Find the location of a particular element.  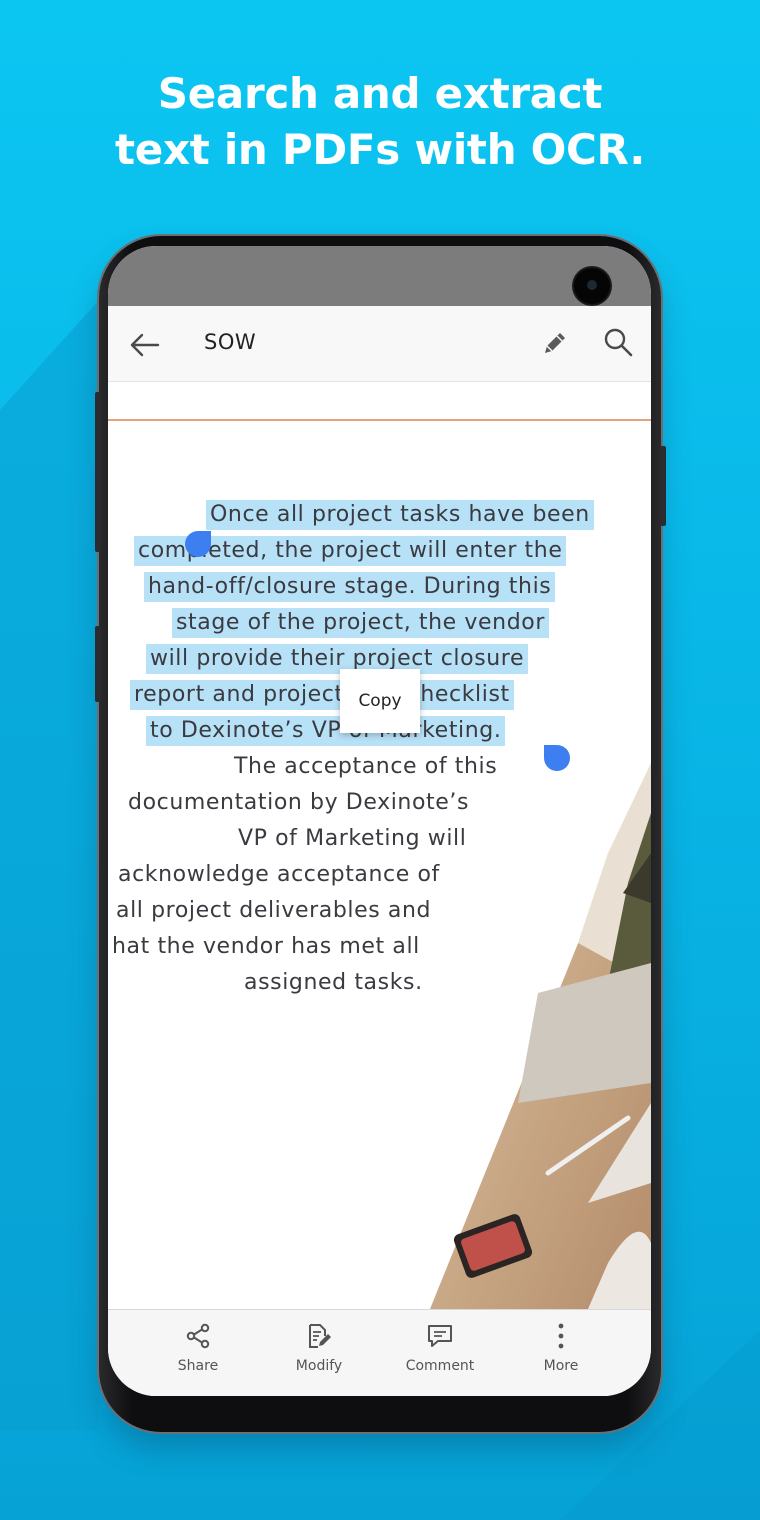

body-text-line: documentation by Dexinote’s is located at coordinates (299, 802).